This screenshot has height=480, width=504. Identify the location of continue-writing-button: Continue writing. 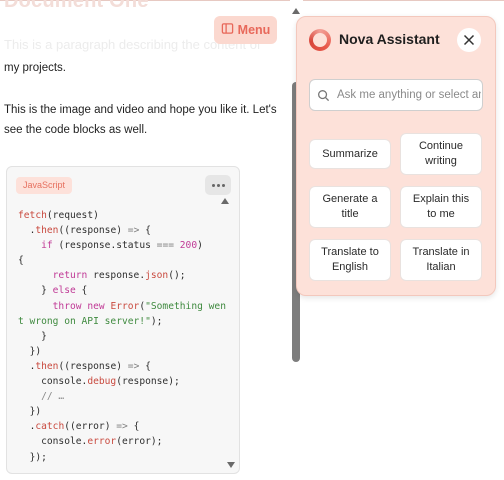
(441, 154).